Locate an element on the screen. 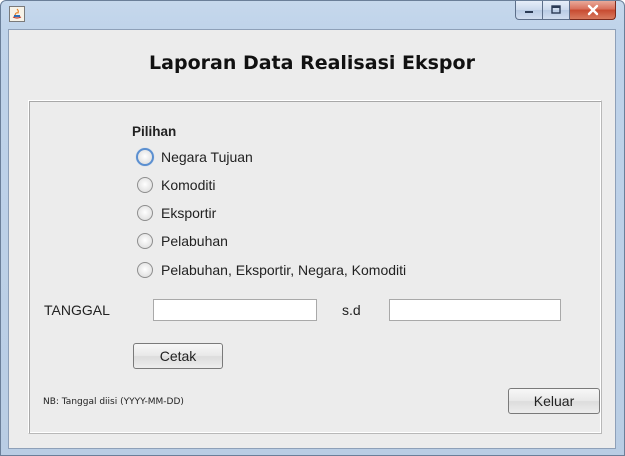  radio-label: Pelabuhan, Eksportir, Negara, Komoditi is located at coordinates (284, 270).